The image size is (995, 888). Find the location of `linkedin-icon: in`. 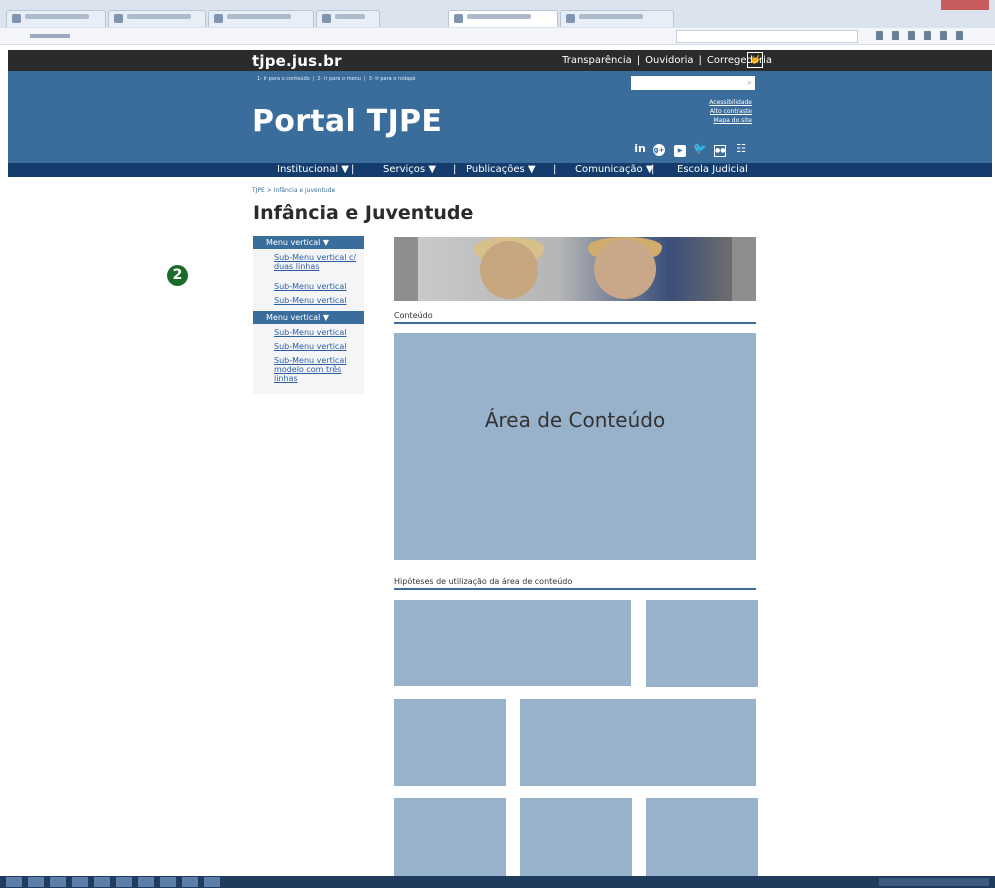

linkedin-icon: in is located at coordinates (640, 149).